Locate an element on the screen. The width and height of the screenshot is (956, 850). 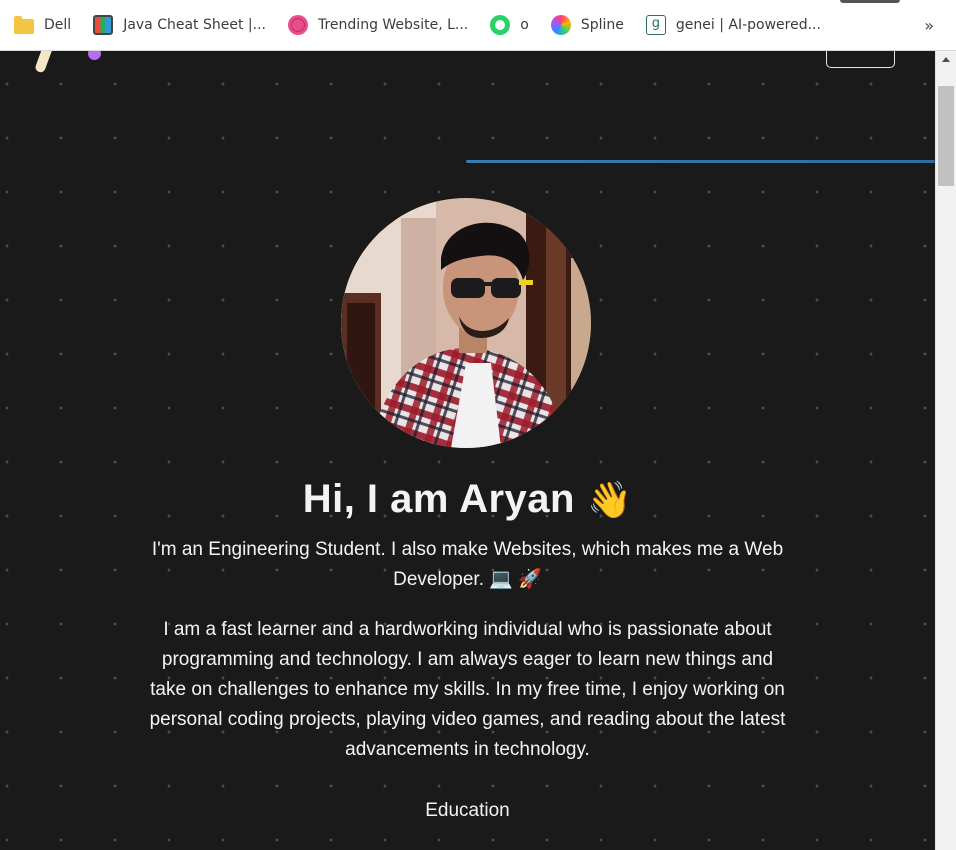
java-icon is located at coordinates (103, 25).